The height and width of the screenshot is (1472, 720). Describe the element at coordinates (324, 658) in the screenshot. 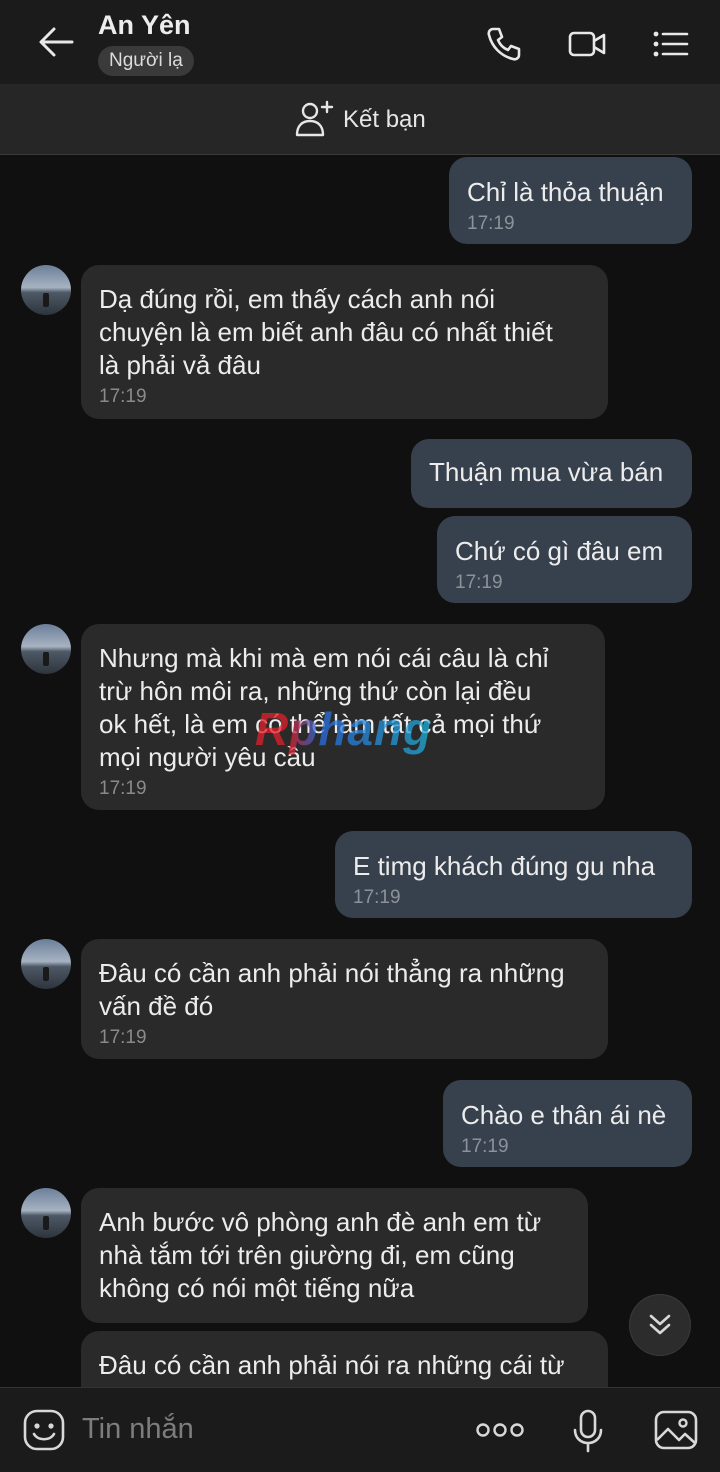

I see `message-line: Nhưng mà khi mà em nói cái câu là chỉ` at that location.